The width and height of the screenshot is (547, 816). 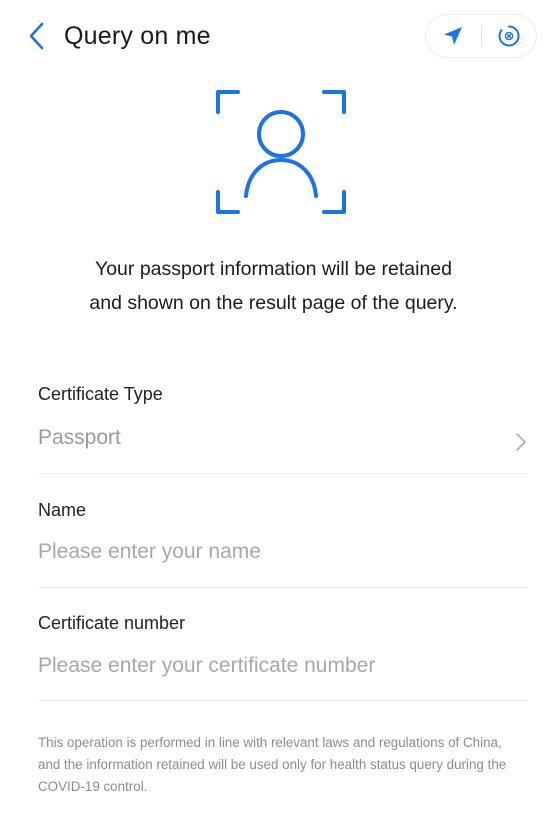 I want to click on location-button, so click(x=453, y=36).